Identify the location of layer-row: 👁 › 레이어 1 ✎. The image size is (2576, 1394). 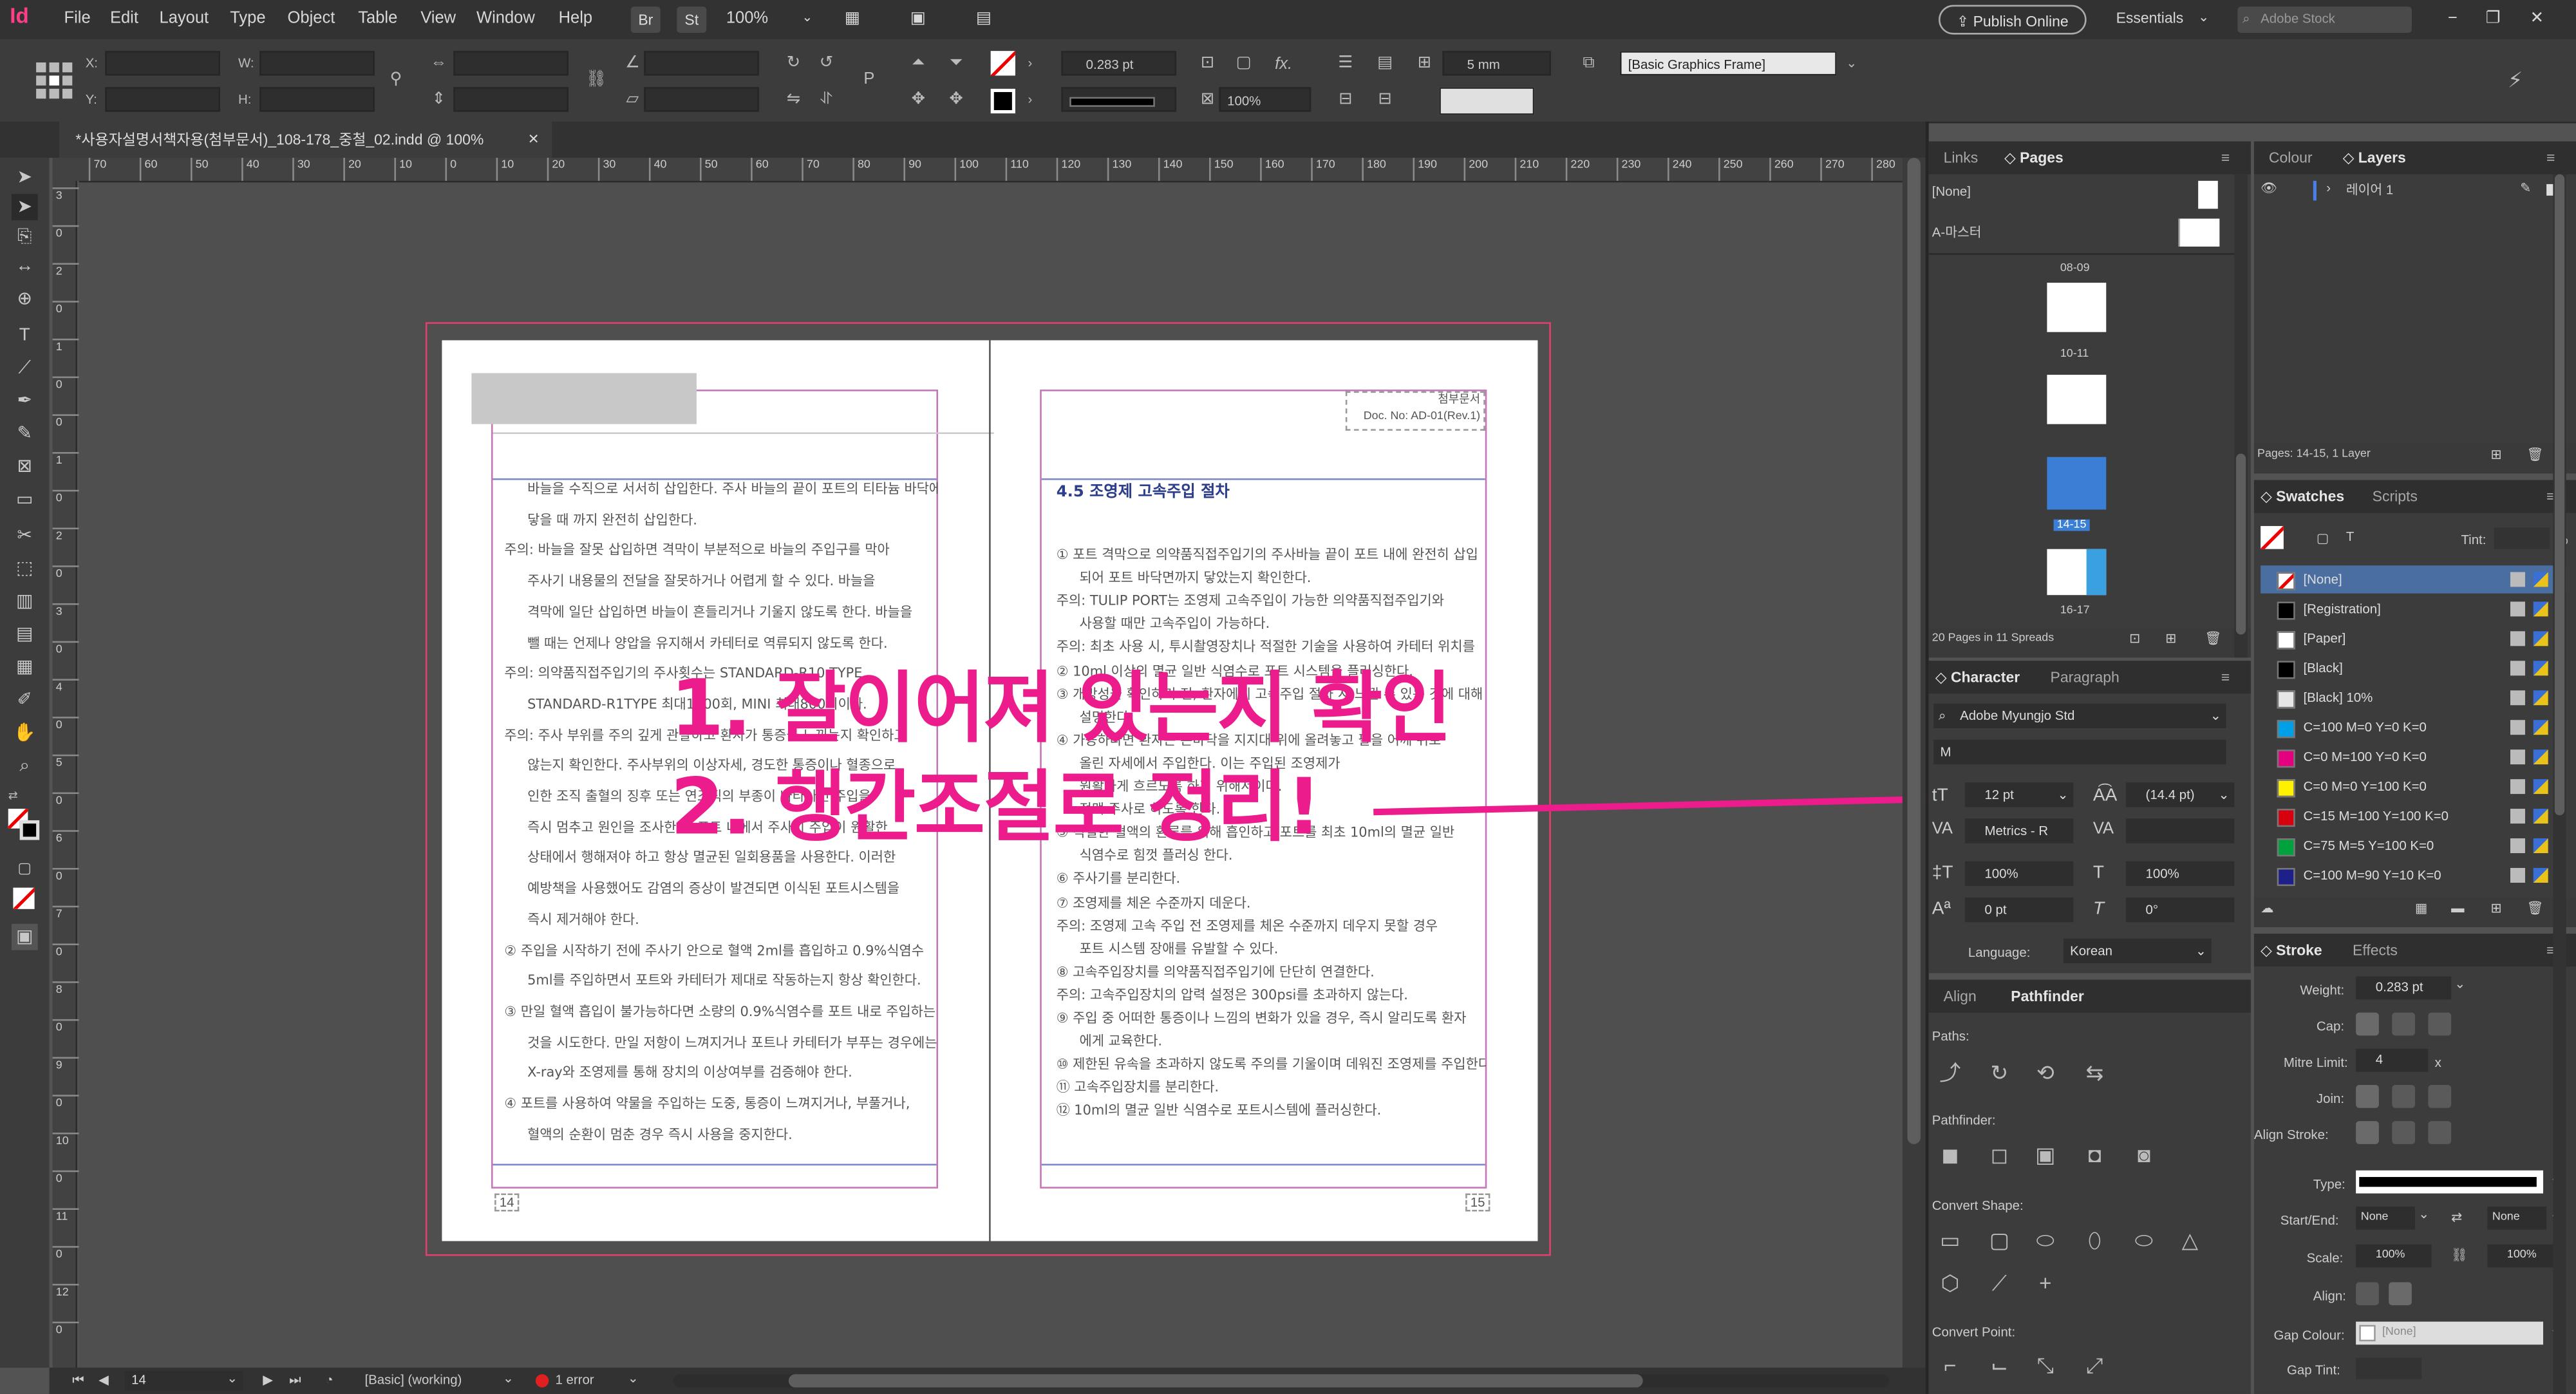
(2407, 191).